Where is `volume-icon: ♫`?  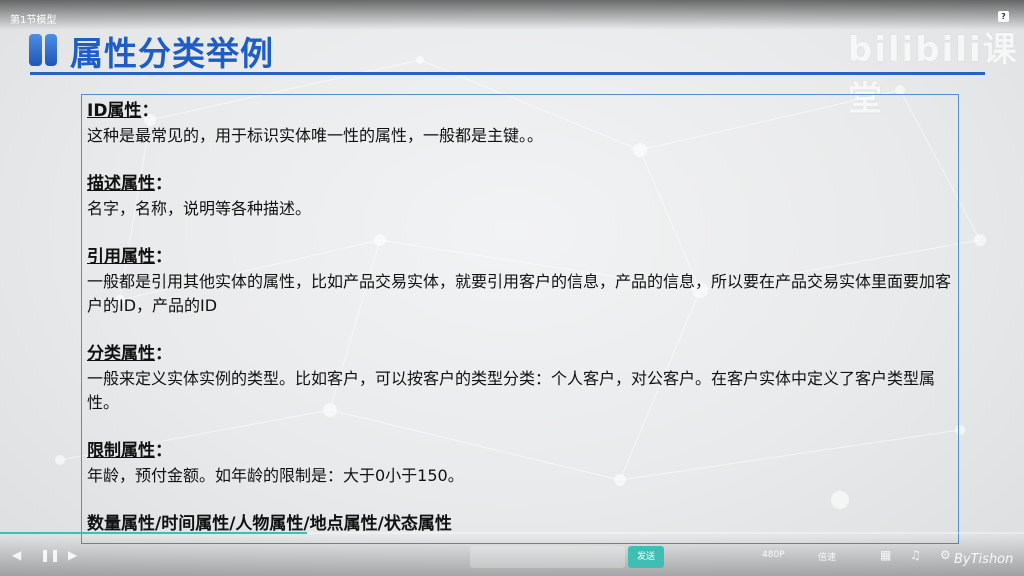 volume-icon: ♫ is located at coordinates (915, 555).